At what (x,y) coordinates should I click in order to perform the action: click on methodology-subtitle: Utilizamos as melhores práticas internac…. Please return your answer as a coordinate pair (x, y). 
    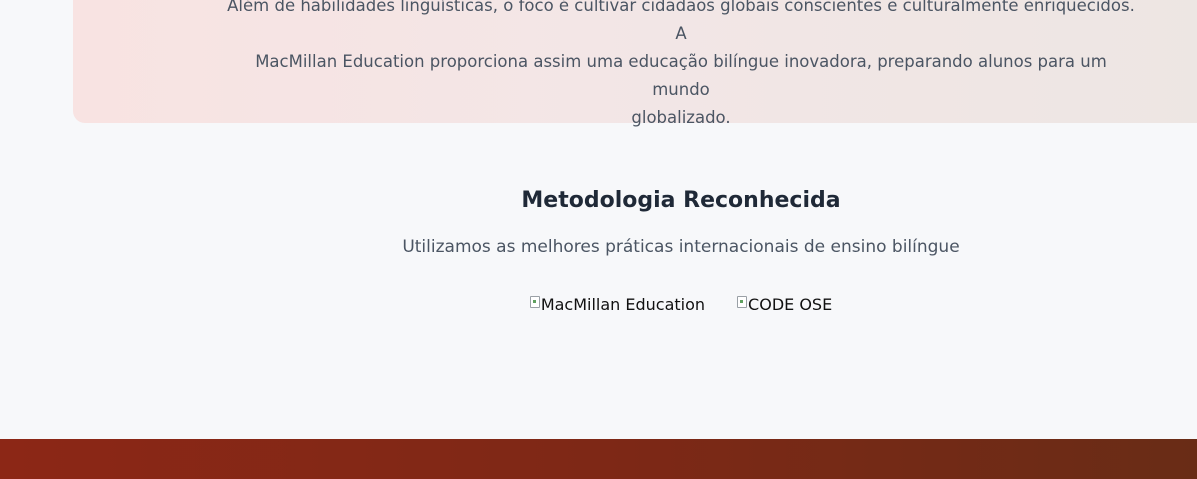
    Looking at the image, I should click on (681, 247).